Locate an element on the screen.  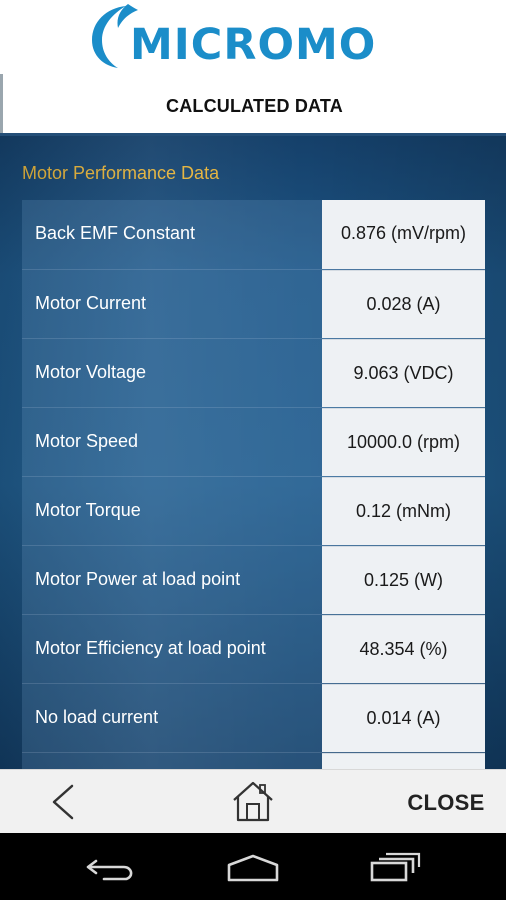
page-titlebar: CALCULATED DATA is located at coordinates (253, 104).